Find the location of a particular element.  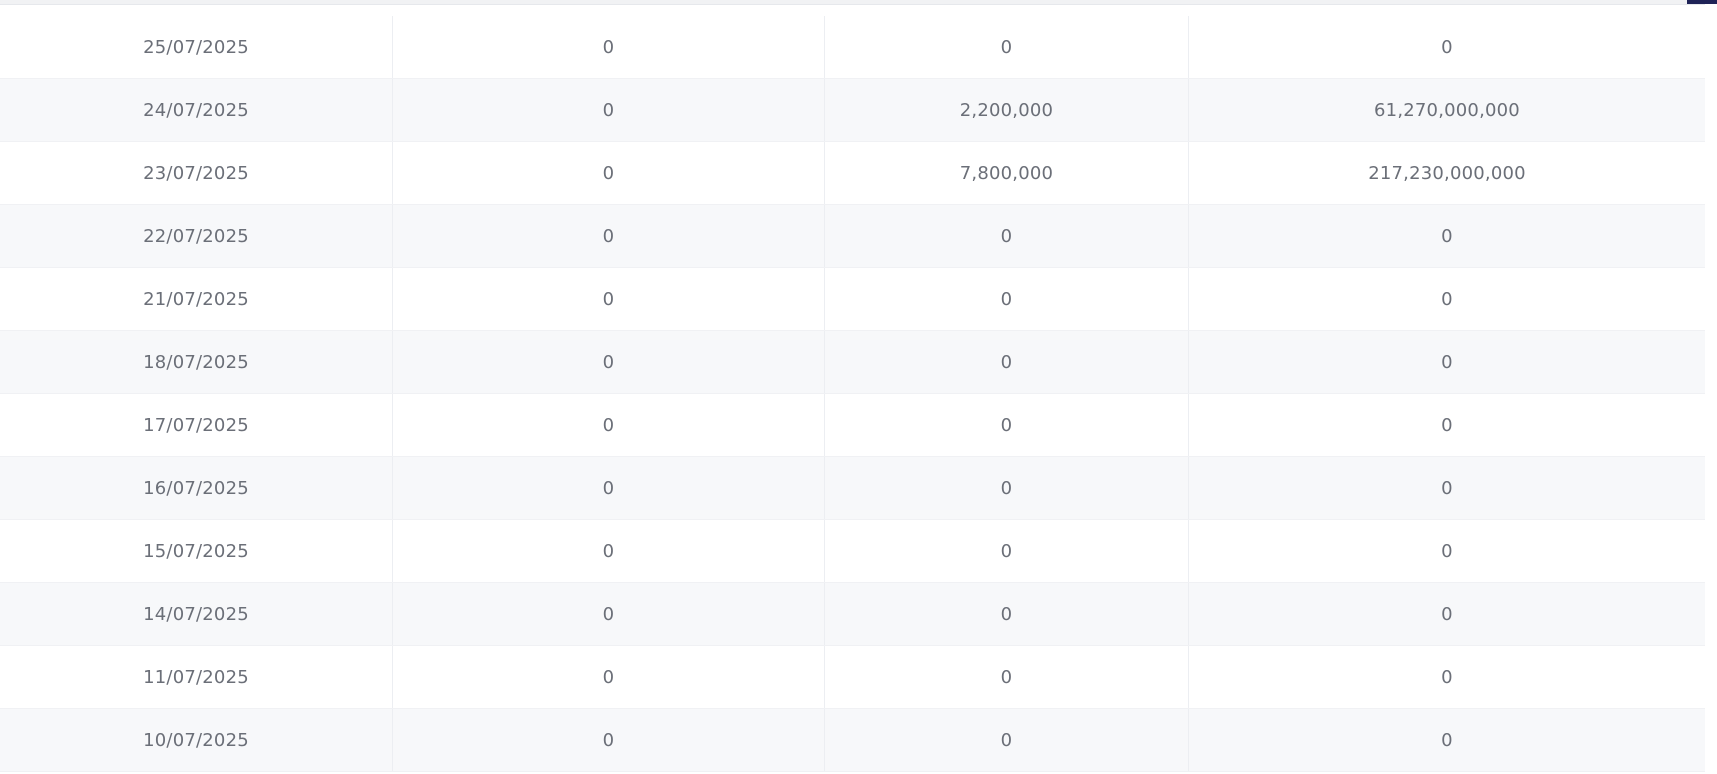

table-row: 16/07/2025 0 0 0 is located at coordinates (852, 488).